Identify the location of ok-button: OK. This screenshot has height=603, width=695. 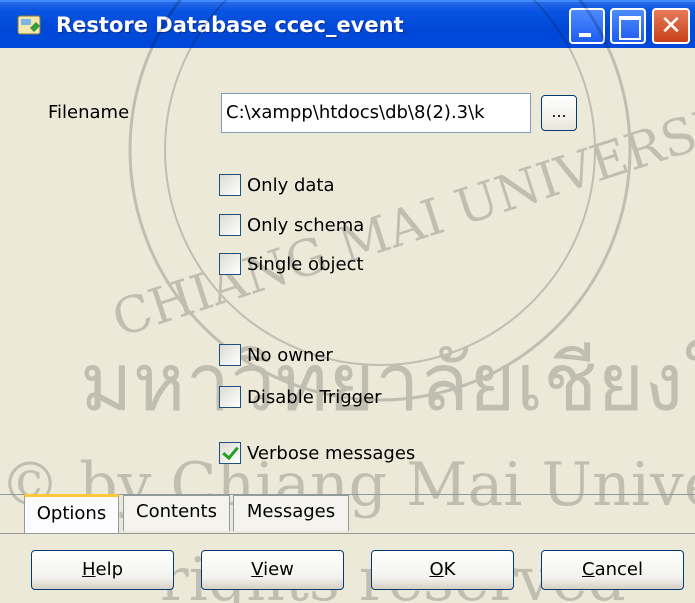
(442, 570).